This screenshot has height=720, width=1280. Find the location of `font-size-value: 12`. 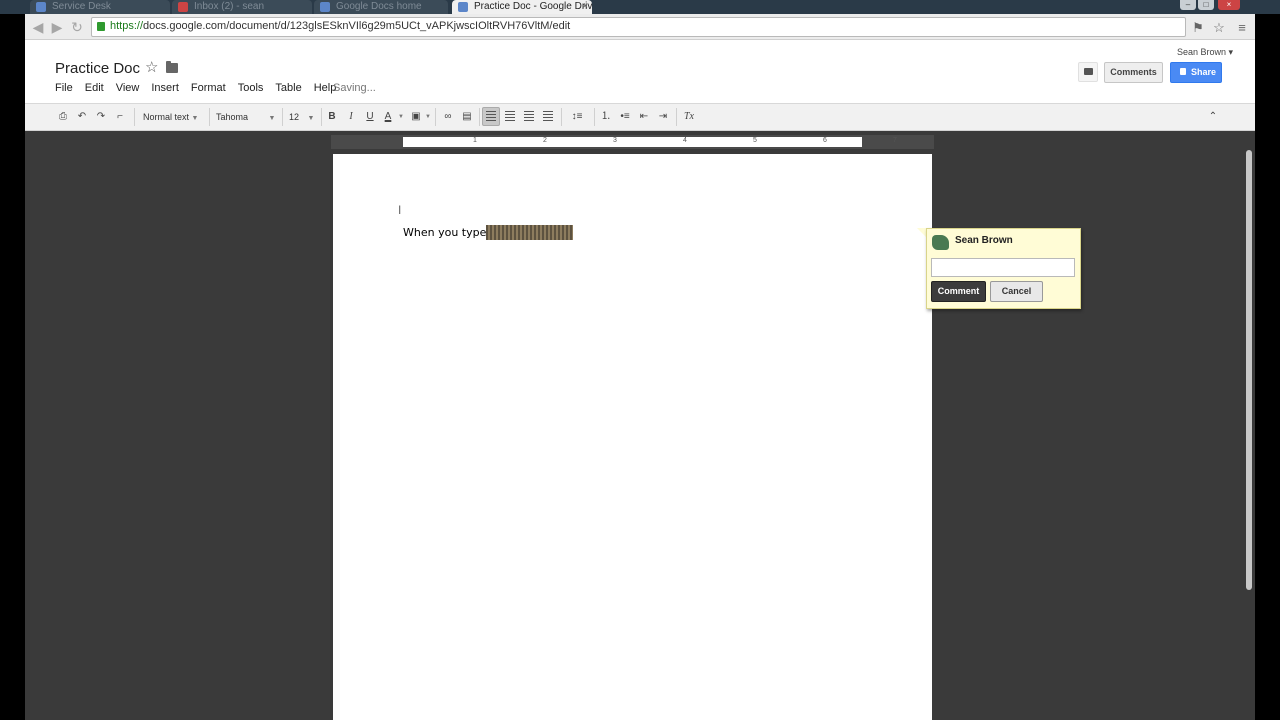

font-size-value: 12 is located at coordinates (294, 117).